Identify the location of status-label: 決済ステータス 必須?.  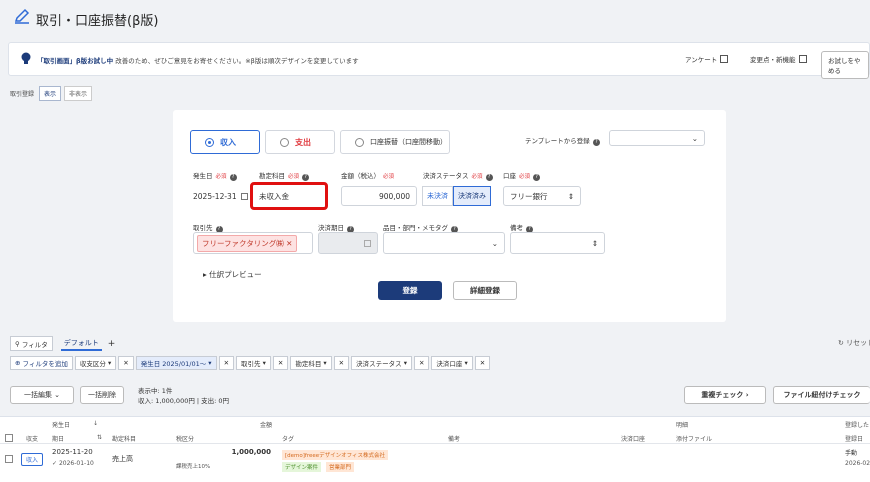
(458, 175).